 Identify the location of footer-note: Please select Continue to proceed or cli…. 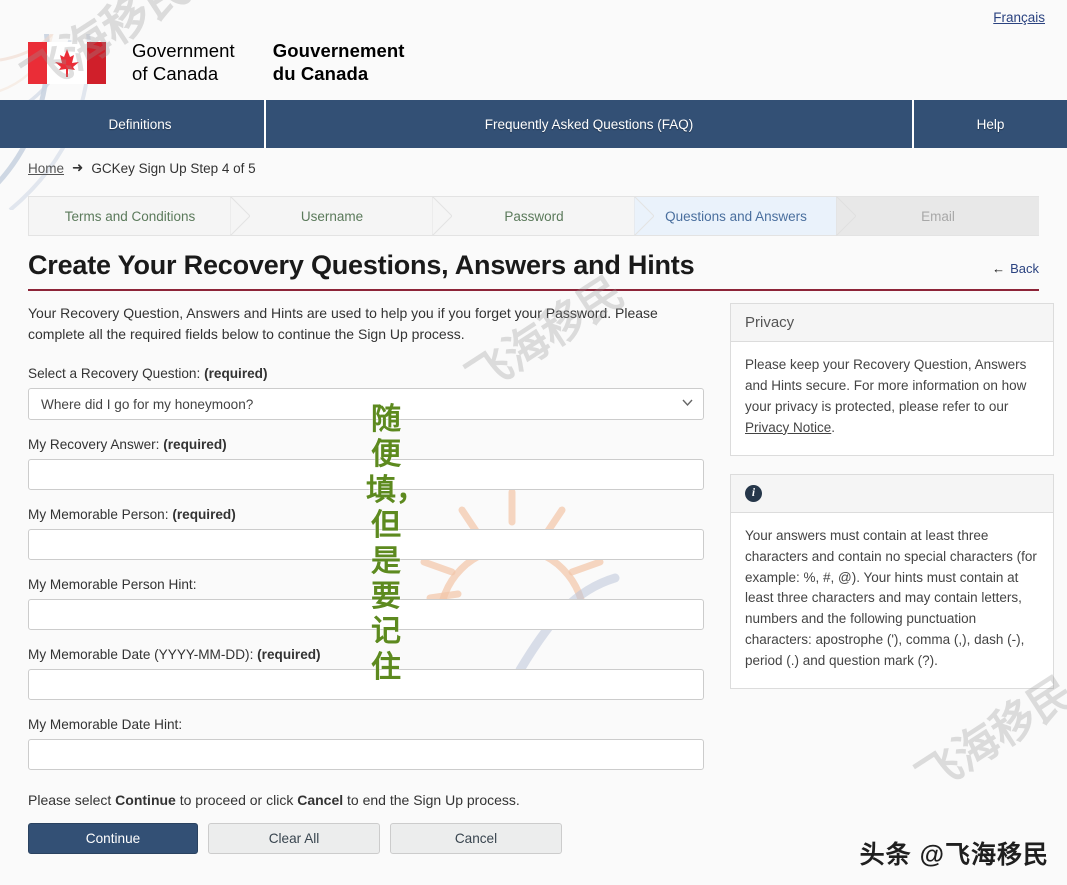
(366, 800).